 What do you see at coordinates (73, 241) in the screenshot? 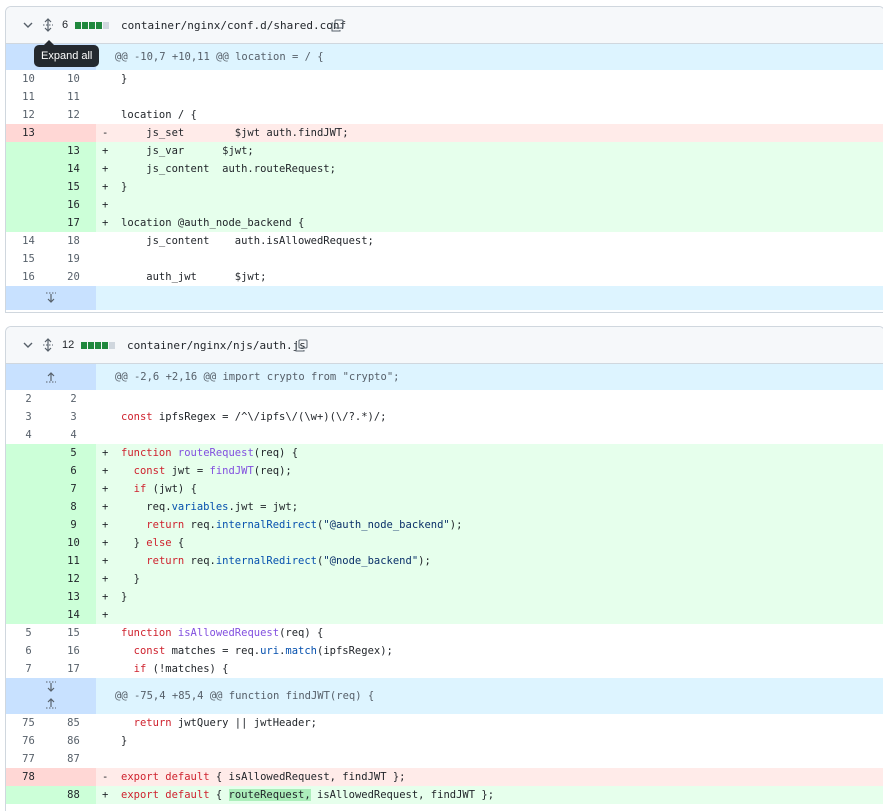
I see `new-line-number: 18` at bounding box center [73, 241].